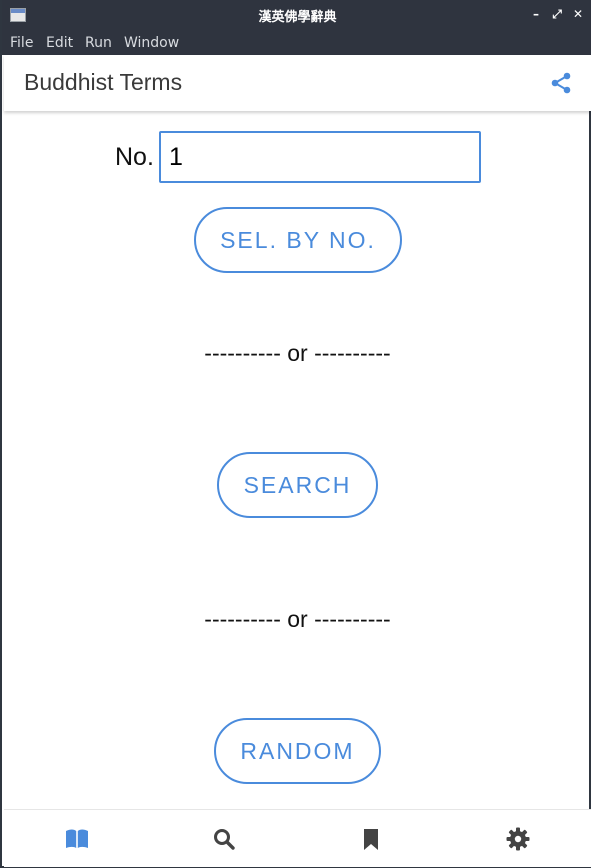 The image size is (591, 868). I want to click on menu-window: Window, so click(151, 43).